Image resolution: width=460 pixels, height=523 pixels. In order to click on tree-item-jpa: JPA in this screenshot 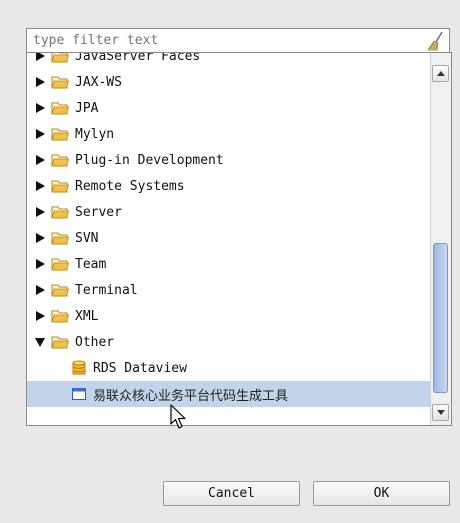, I will do `click(229, 108)`.